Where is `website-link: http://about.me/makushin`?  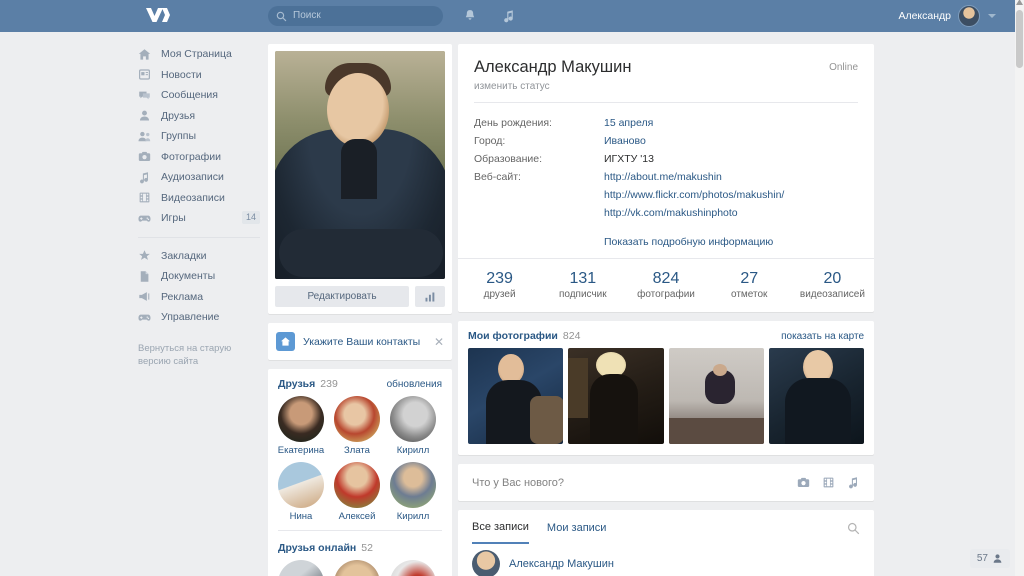 website-link: http://about.me/makushin is located at coordinates (694, 177).